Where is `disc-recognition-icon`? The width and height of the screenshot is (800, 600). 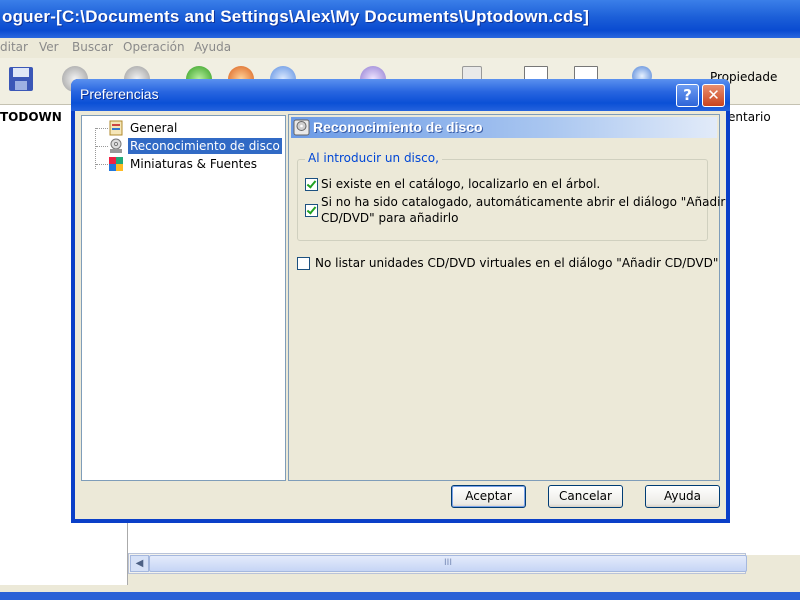
disc-recognition-icon is located at coordinates (301, 127).